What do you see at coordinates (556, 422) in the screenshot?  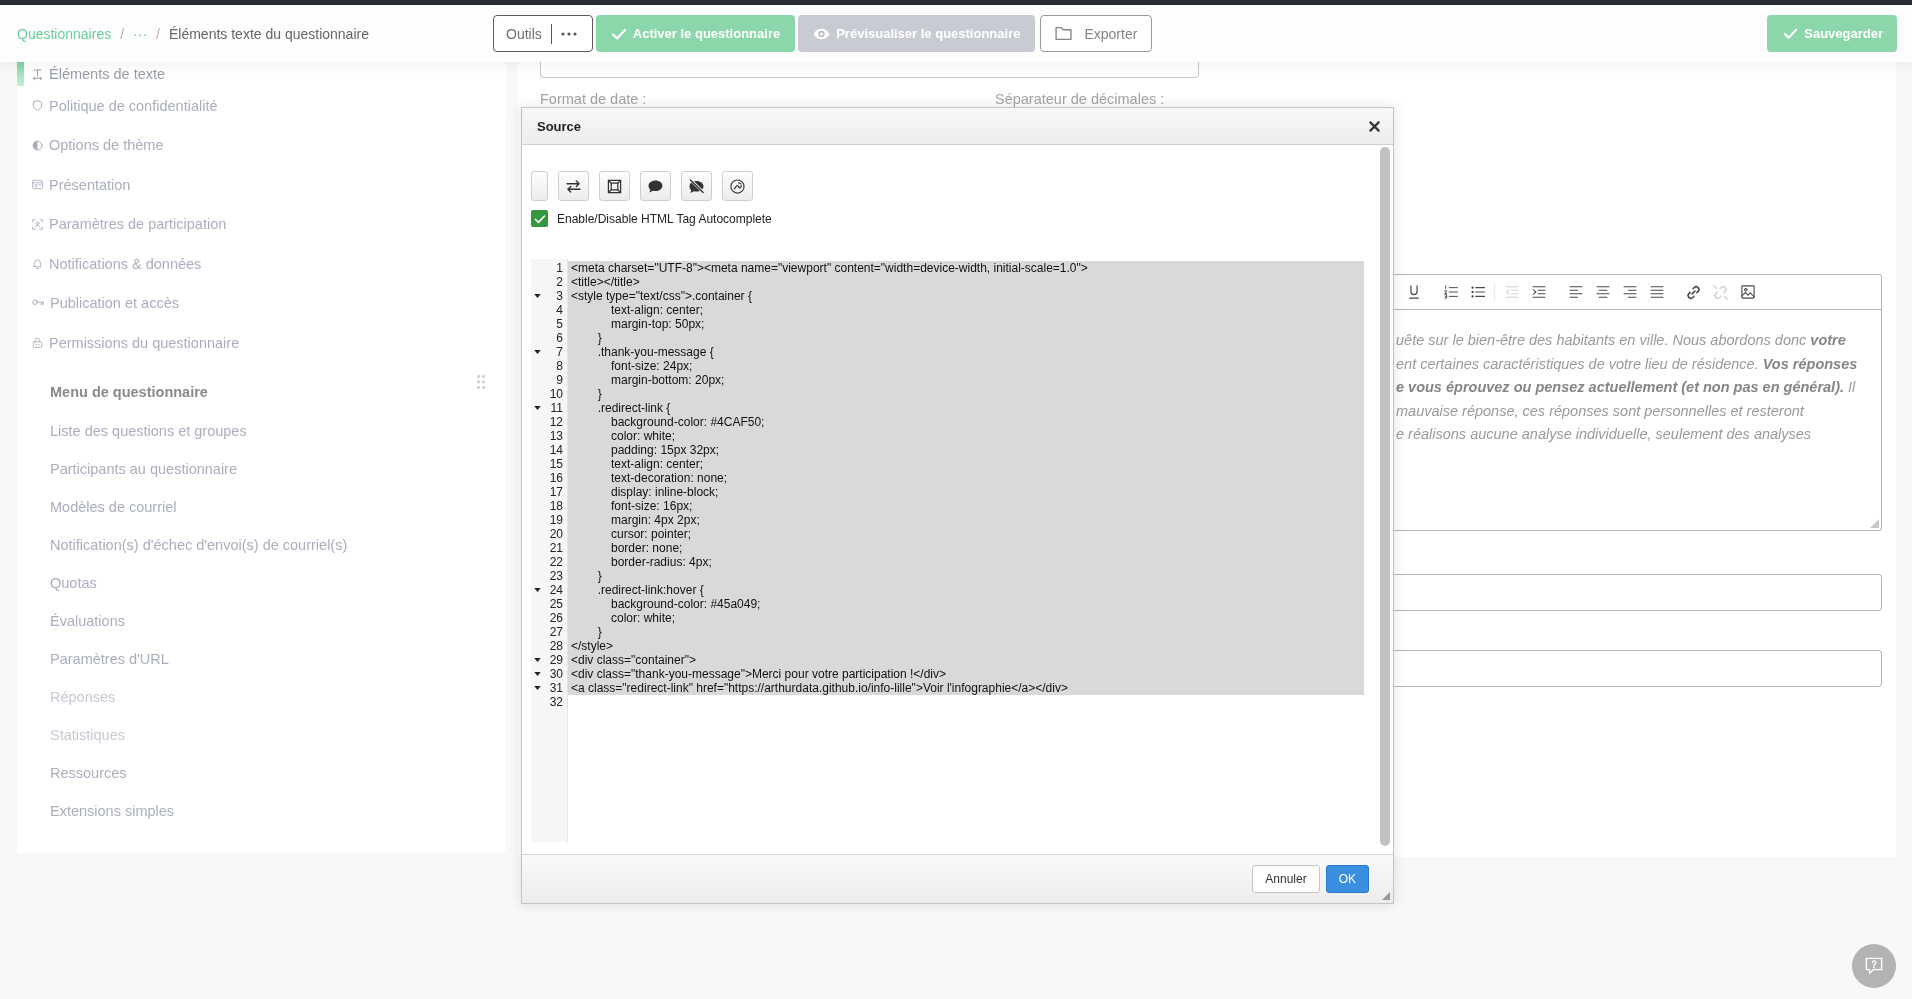 I see `line-number: 12` at bounding box center [556, 422].